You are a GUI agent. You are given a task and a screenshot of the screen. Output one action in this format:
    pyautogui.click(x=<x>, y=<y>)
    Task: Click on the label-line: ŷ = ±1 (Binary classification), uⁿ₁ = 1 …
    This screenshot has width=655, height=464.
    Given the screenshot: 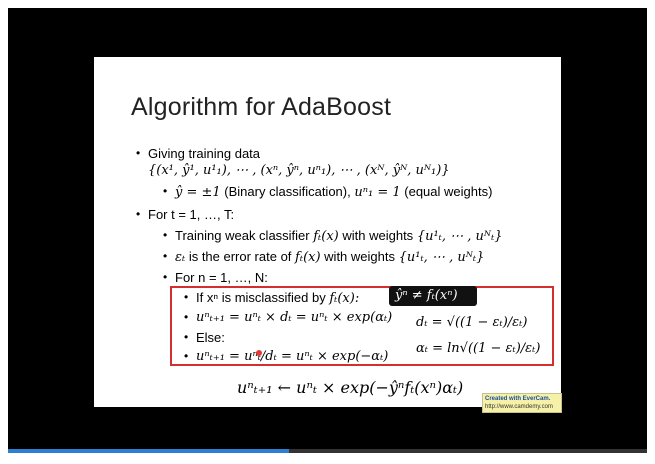 What is the action you would take?
    pyautogui.click(x=333, y=192)
    